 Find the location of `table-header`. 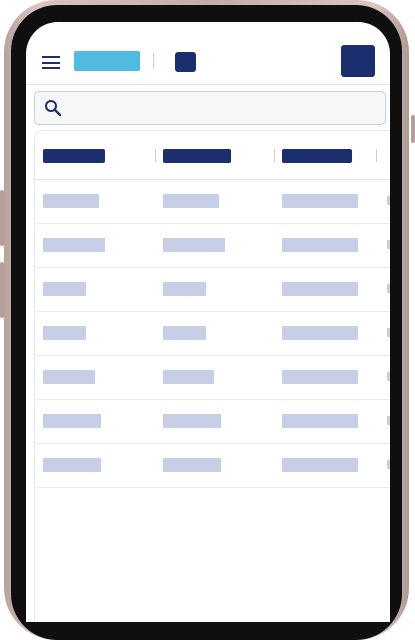

table-header is located at coordinates (212, 155).